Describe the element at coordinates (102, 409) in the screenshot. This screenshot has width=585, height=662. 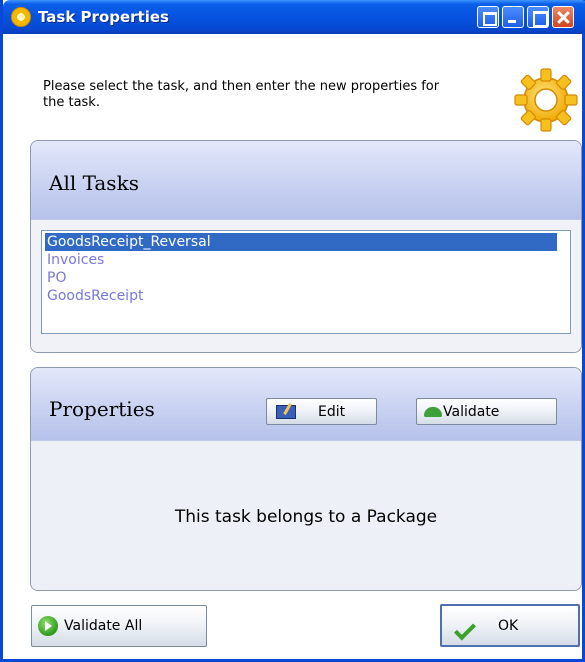
I see `properties-heading: Properties` at that location.